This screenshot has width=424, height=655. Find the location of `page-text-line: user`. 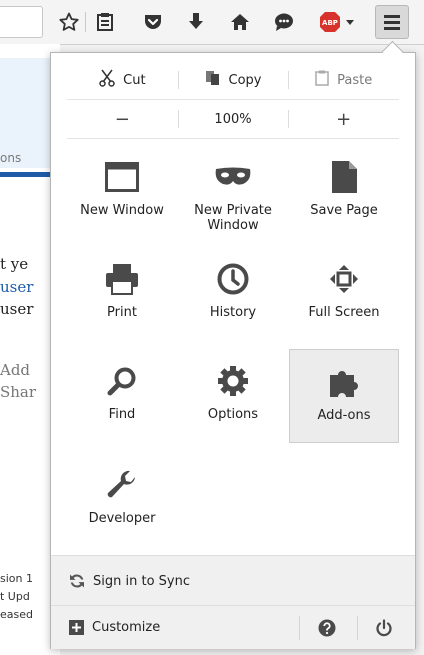

page-text-line: user is located at coordinates (17, 309).